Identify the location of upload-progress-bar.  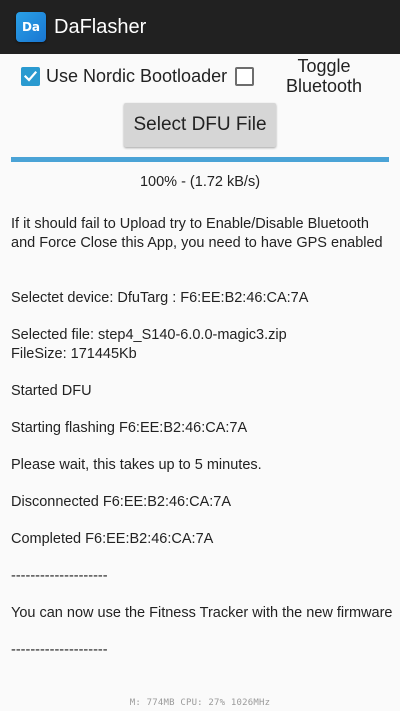
(200, 159).